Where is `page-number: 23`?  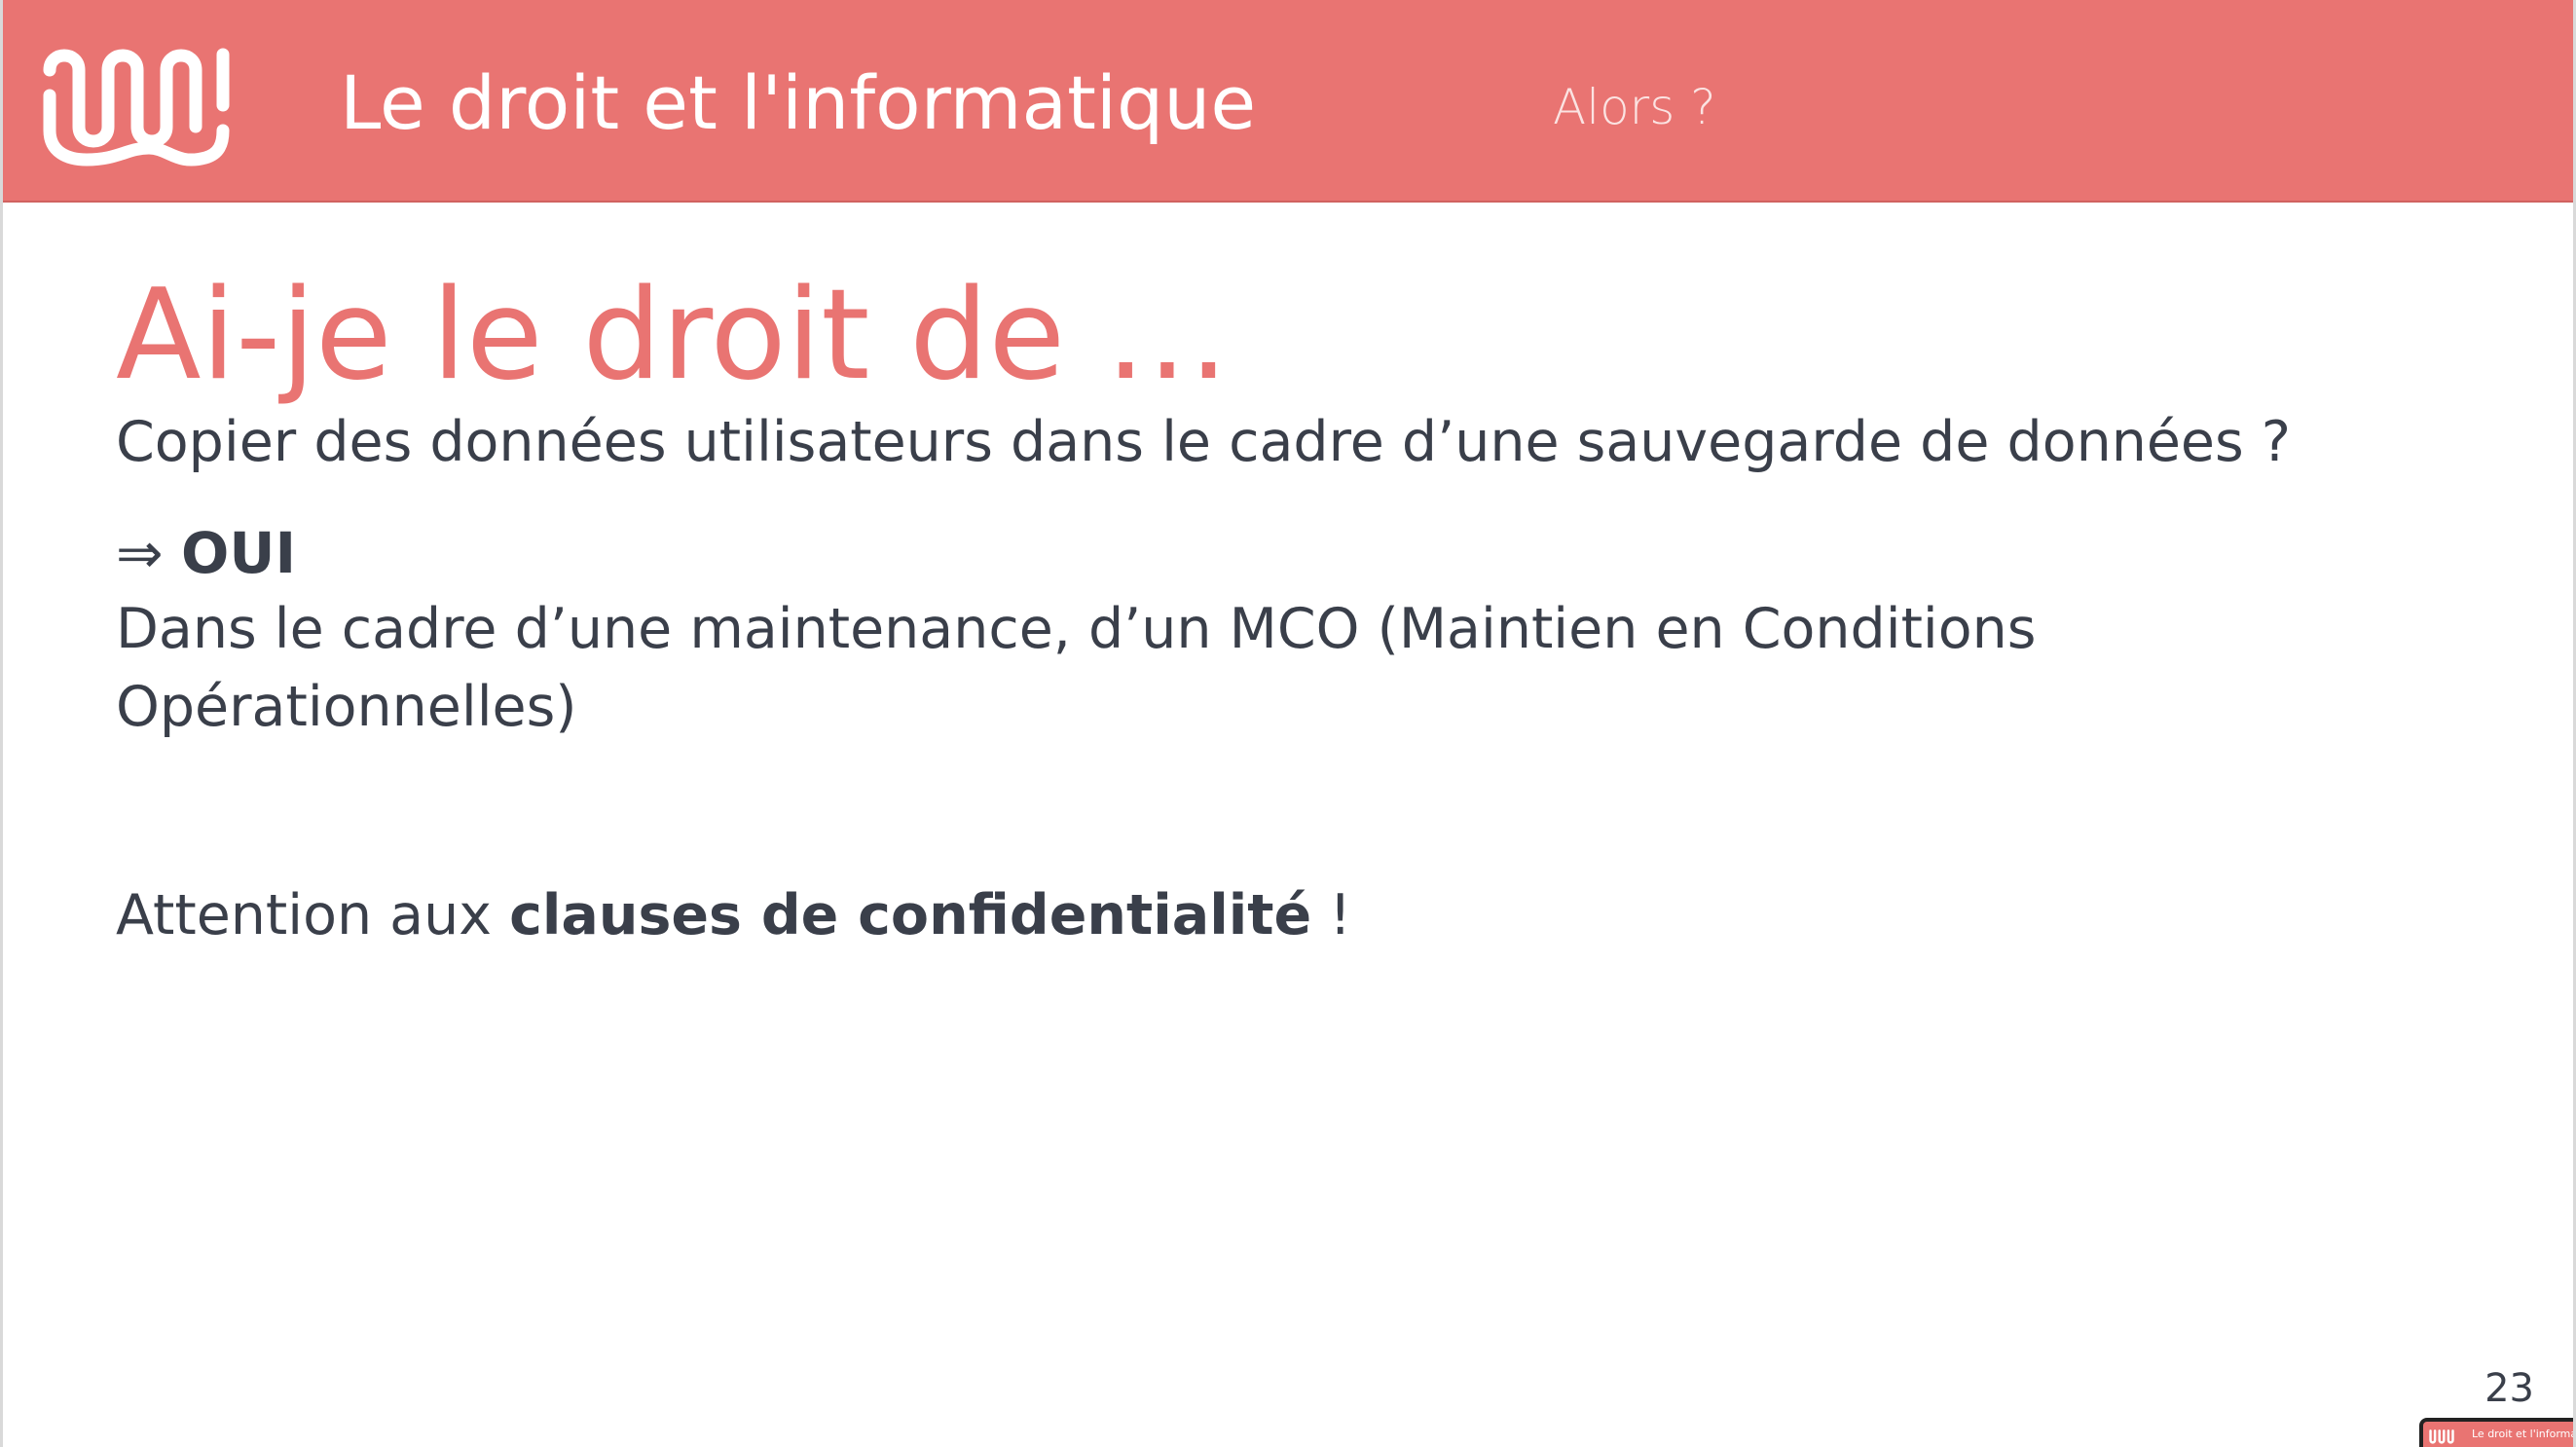 page-number: 23 is located at coordinates (2509, 1388).